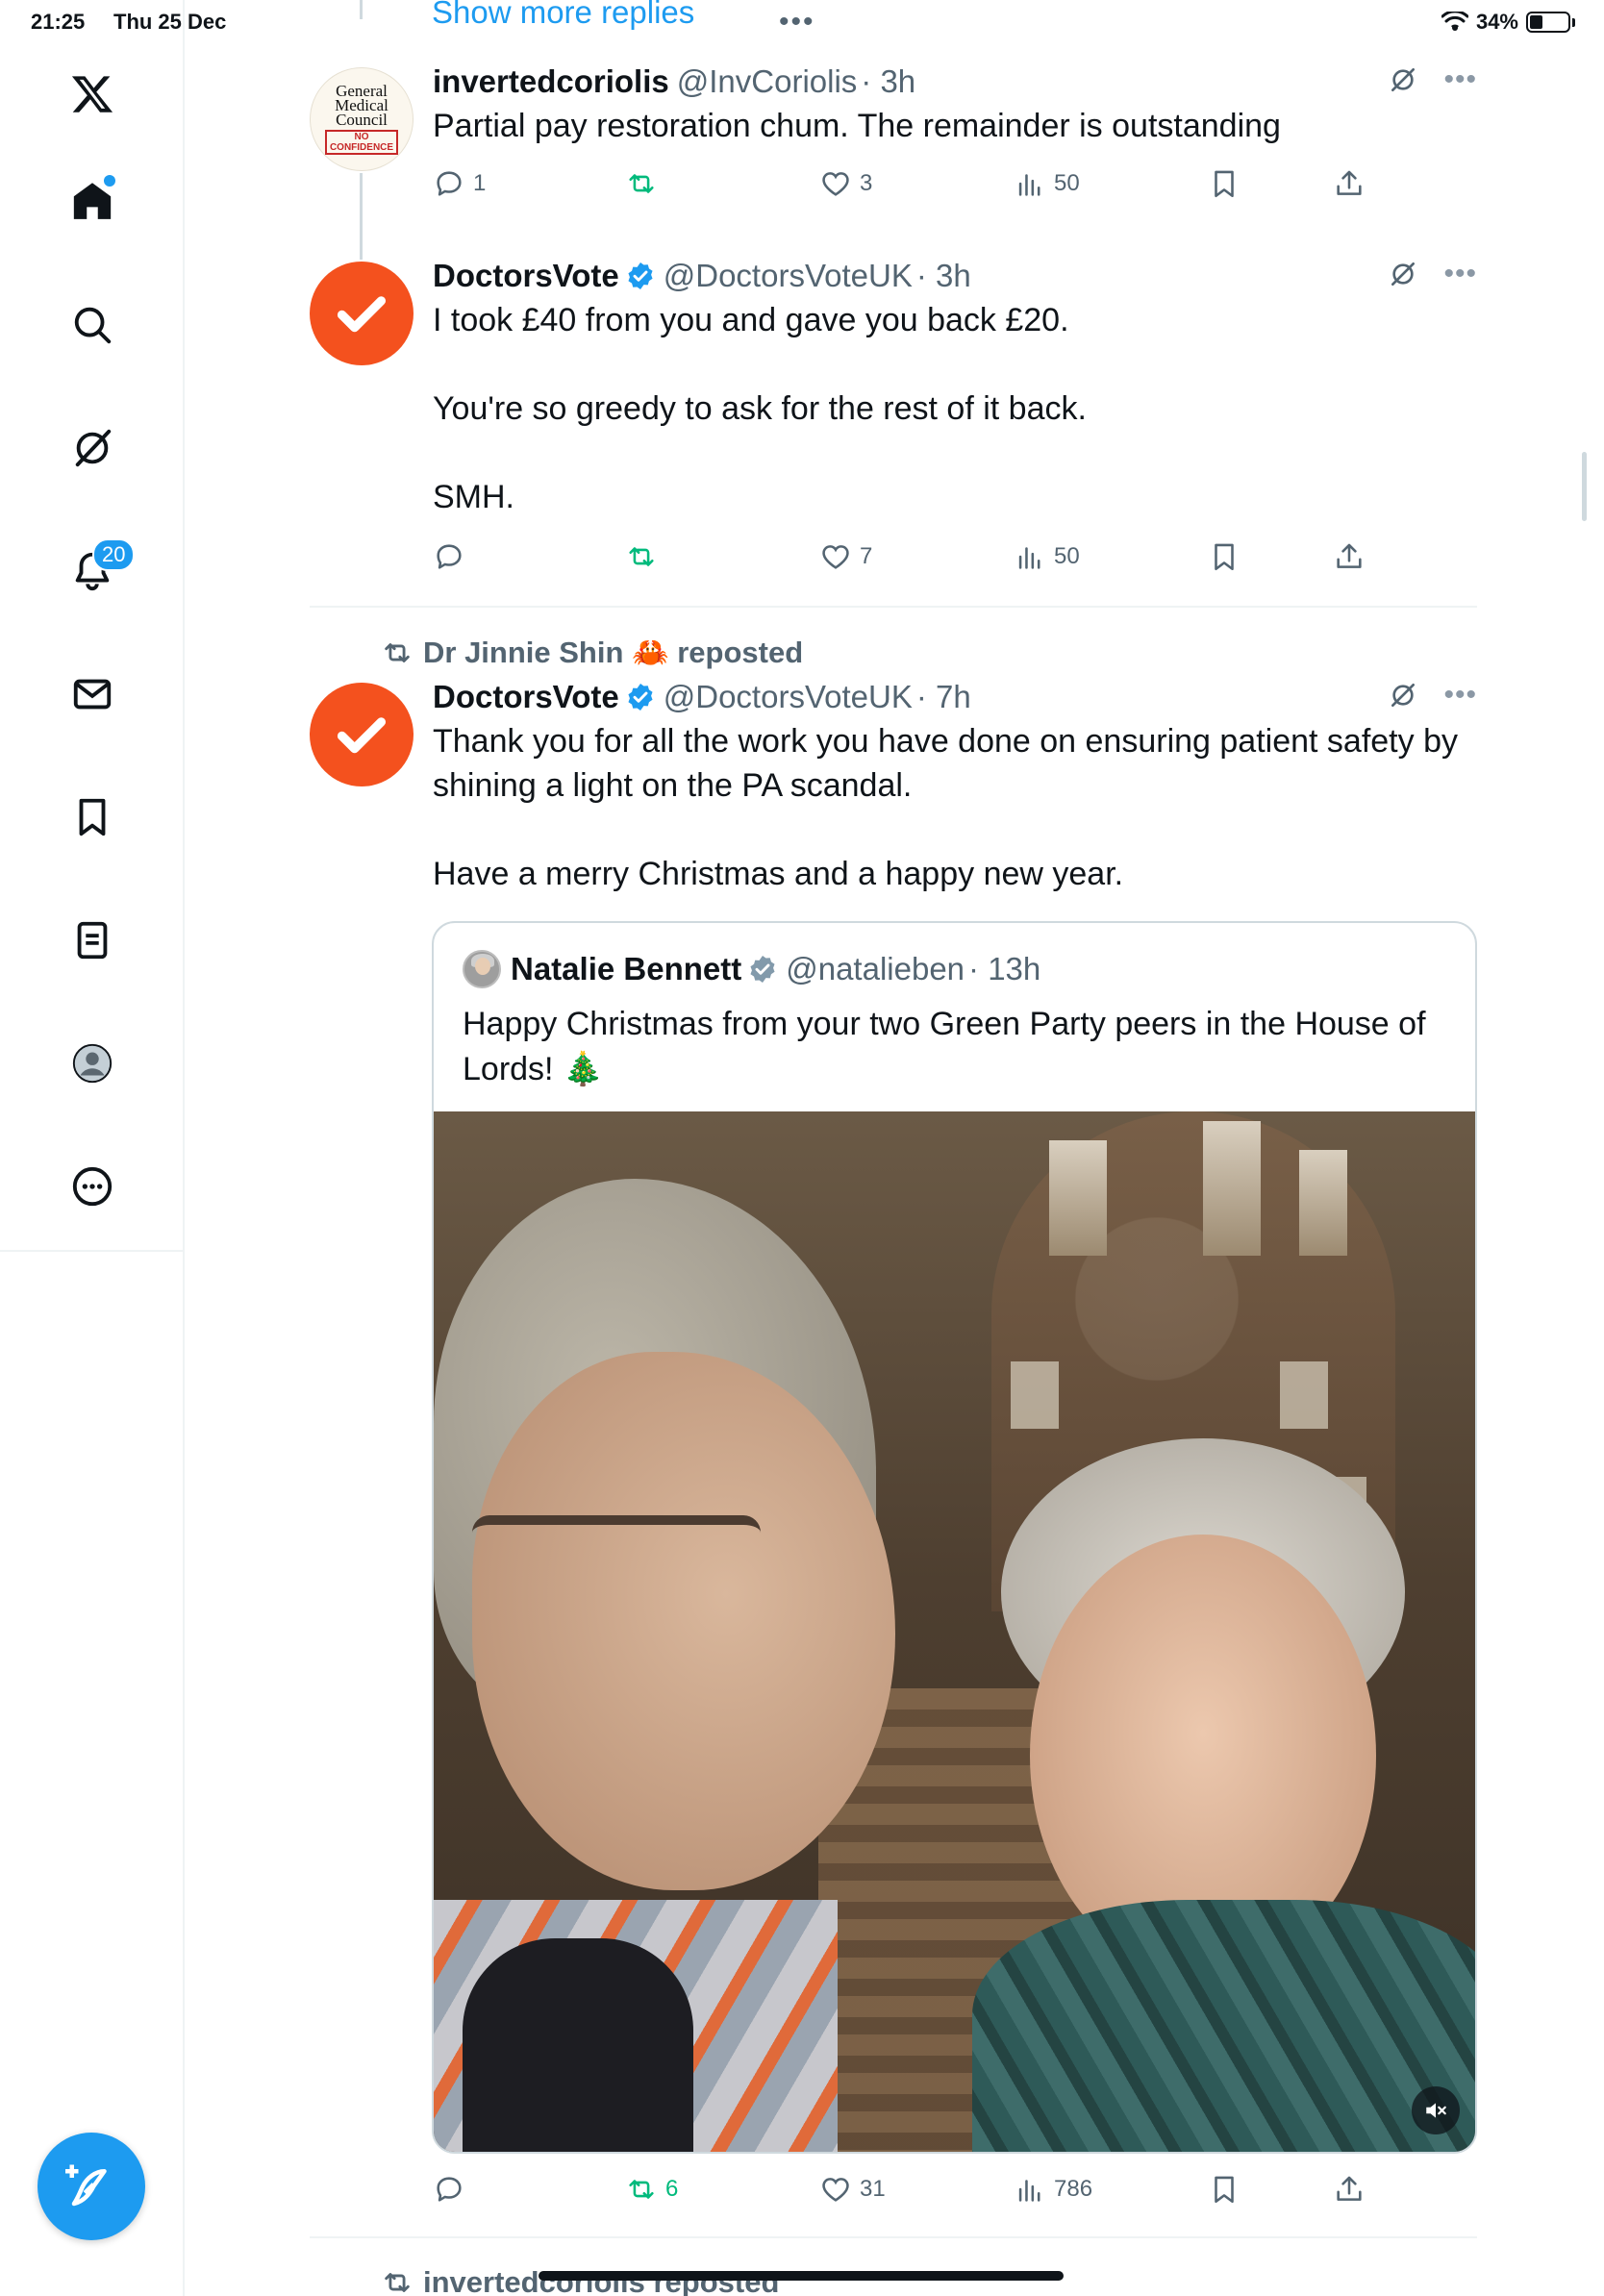 This screenshot has width=1604, height=2296. I want to click on avatar-stamp-text: NO, so click(361, 137).